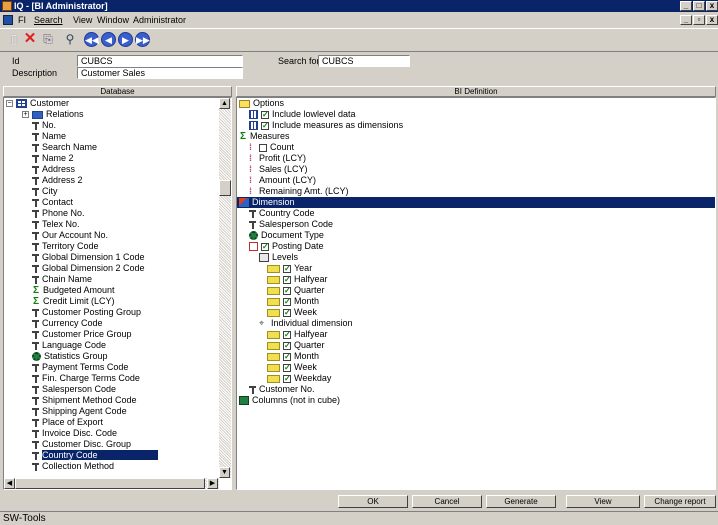 This screenshot has height=525, width=718. I want to click on bi-tree-item: ⁞ Sales (LCY), so click(278, 169).